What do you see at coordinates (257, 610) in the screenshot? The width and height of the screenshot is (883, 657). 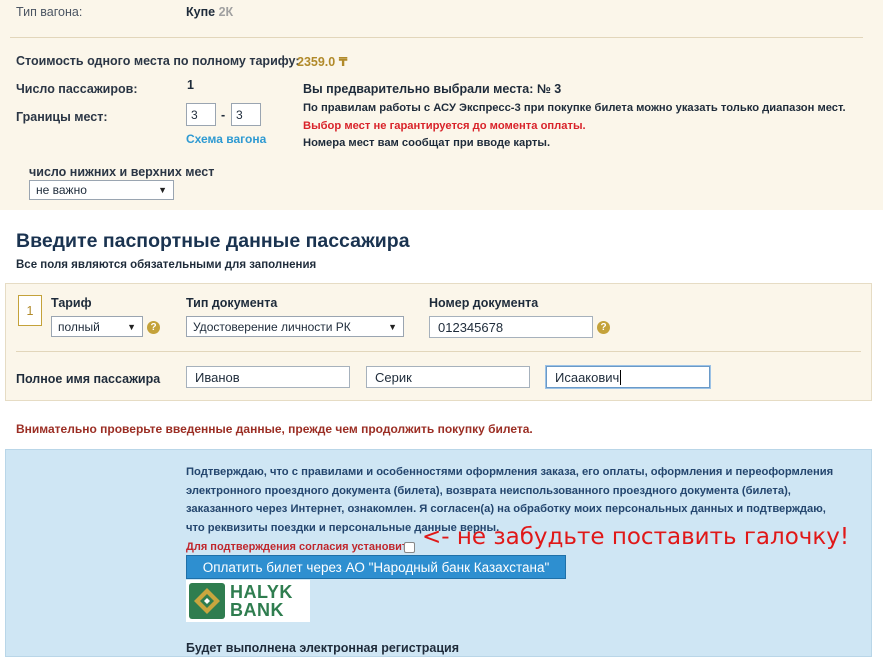 I see `bank-logo-line2: BANK` at bounding box center [257, 610].